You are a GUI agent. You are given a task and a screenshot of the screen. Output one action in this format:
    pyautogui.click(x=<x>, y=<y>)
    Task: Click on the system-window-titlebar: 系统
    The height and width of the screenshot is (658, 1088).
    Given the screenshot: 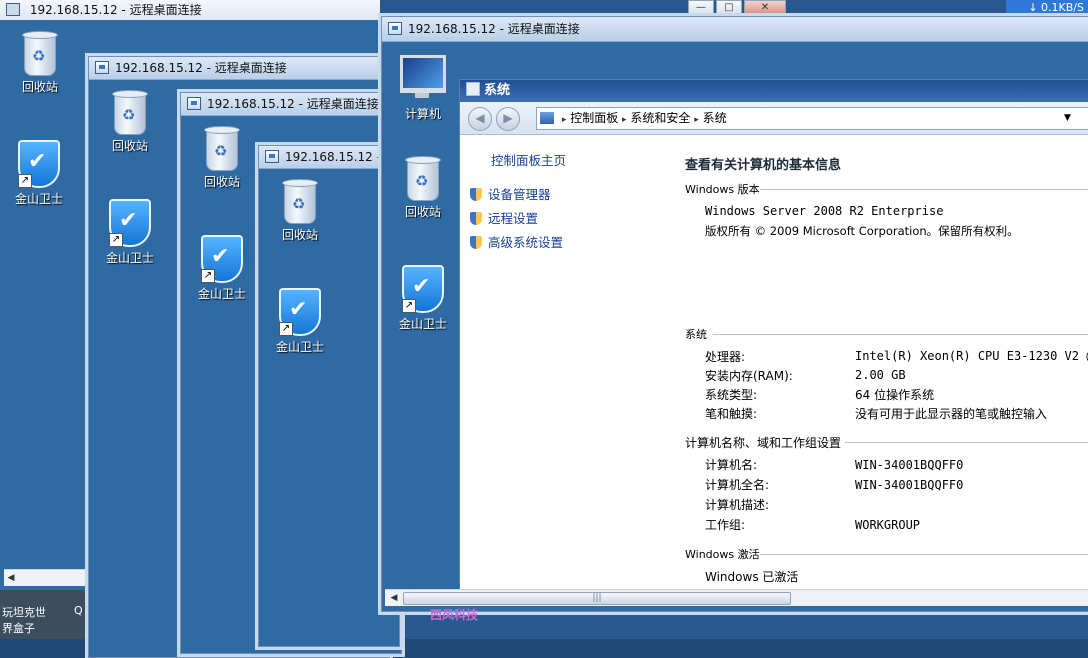 What is the action you would take?
    pyautogui.click(x=774, y=91)
    